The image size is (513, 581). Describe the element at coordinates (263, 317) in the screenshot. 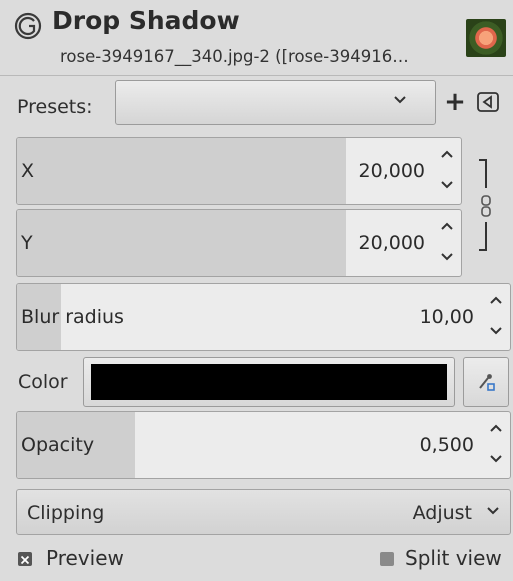

I see `blur-radius-spin-field: Blur radius 10,00` at that location.